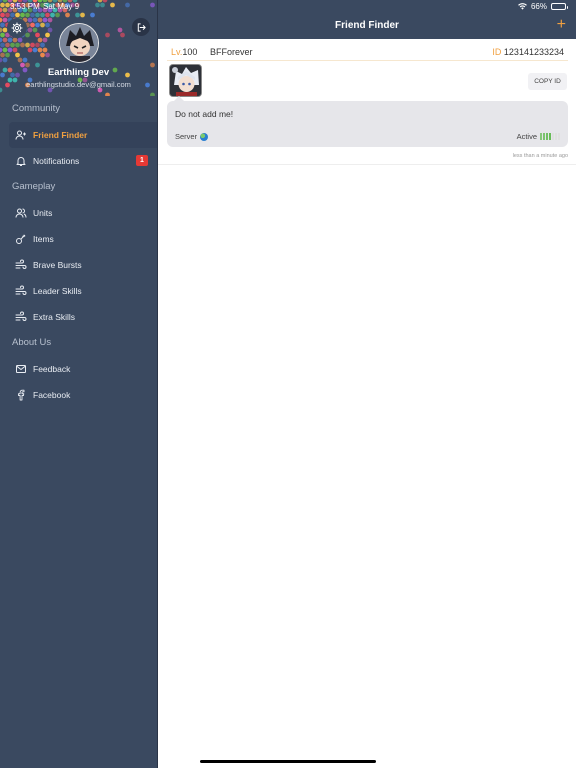 The width and height of the screenshot is (576, 768). I want to click on logout-button, so click(141, 27).